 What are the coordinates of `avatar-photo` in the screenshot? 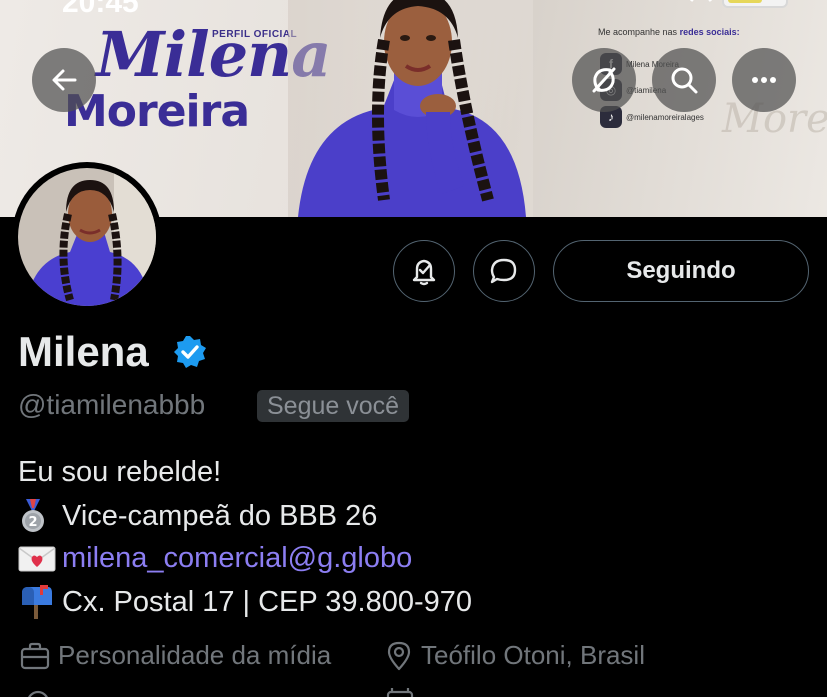 It's located at (87, 237).